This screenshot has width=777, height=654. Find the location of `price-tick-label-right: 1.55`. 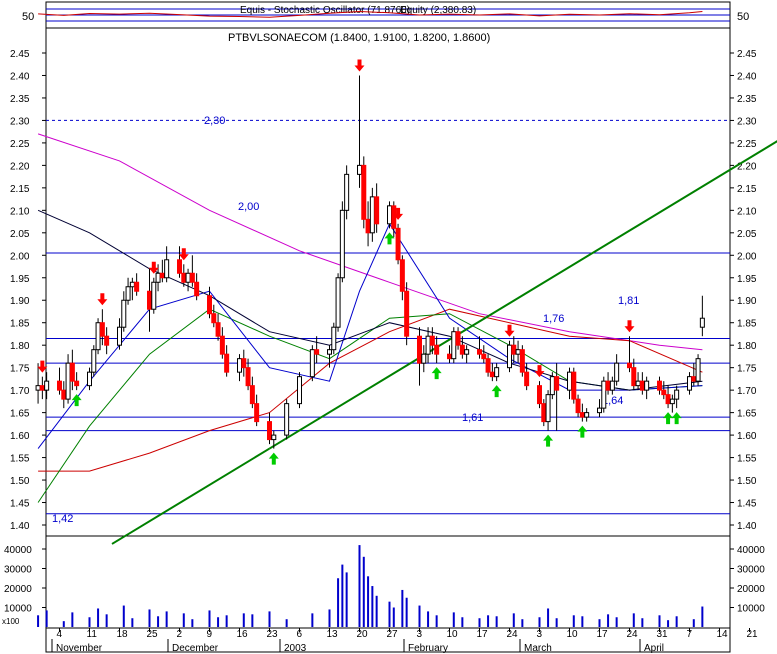

price-tick-label-right: 1.55 is located at coordinates (747, 459).